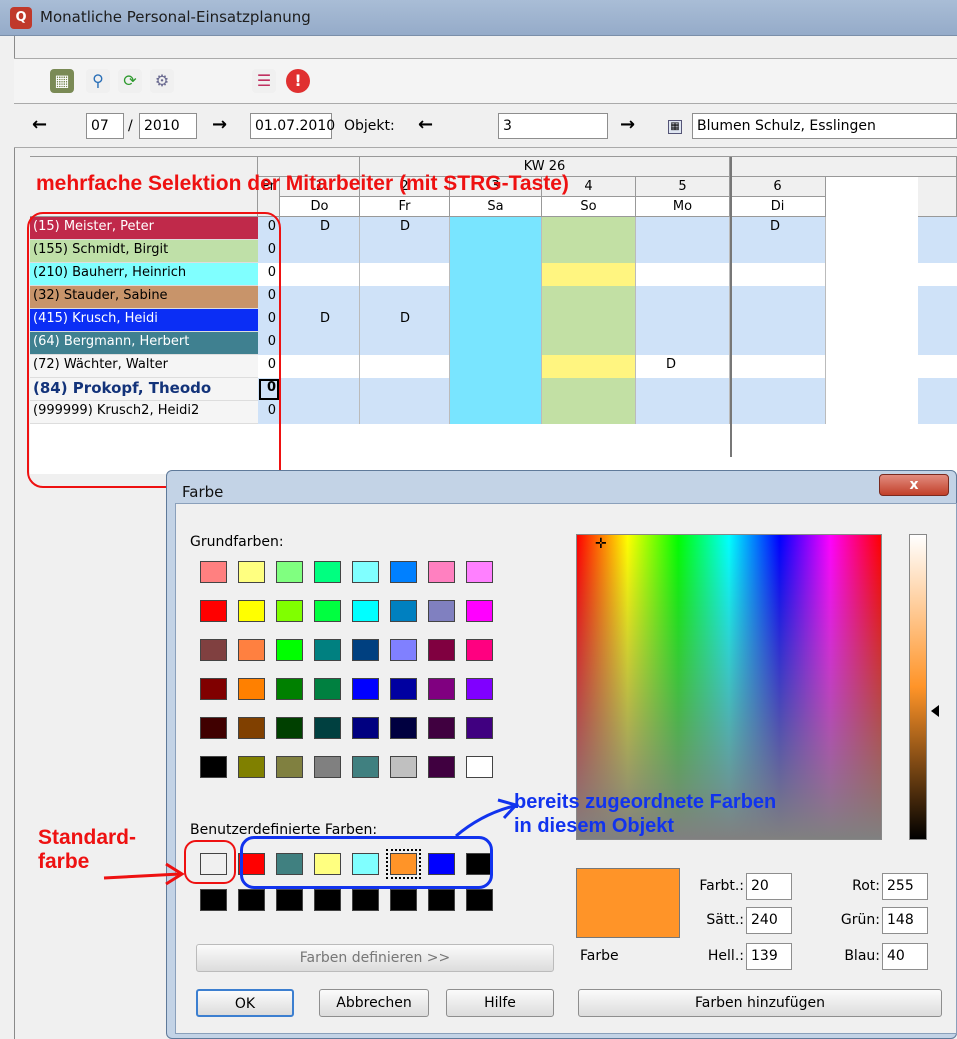 Image resolution: width=957 pixels, height=1039 pixels. What do you see at coordinates (602, 544) in the screenshot?
I see `spectrum-crosshair-icon: ✛` at bounding box center [602, 544].